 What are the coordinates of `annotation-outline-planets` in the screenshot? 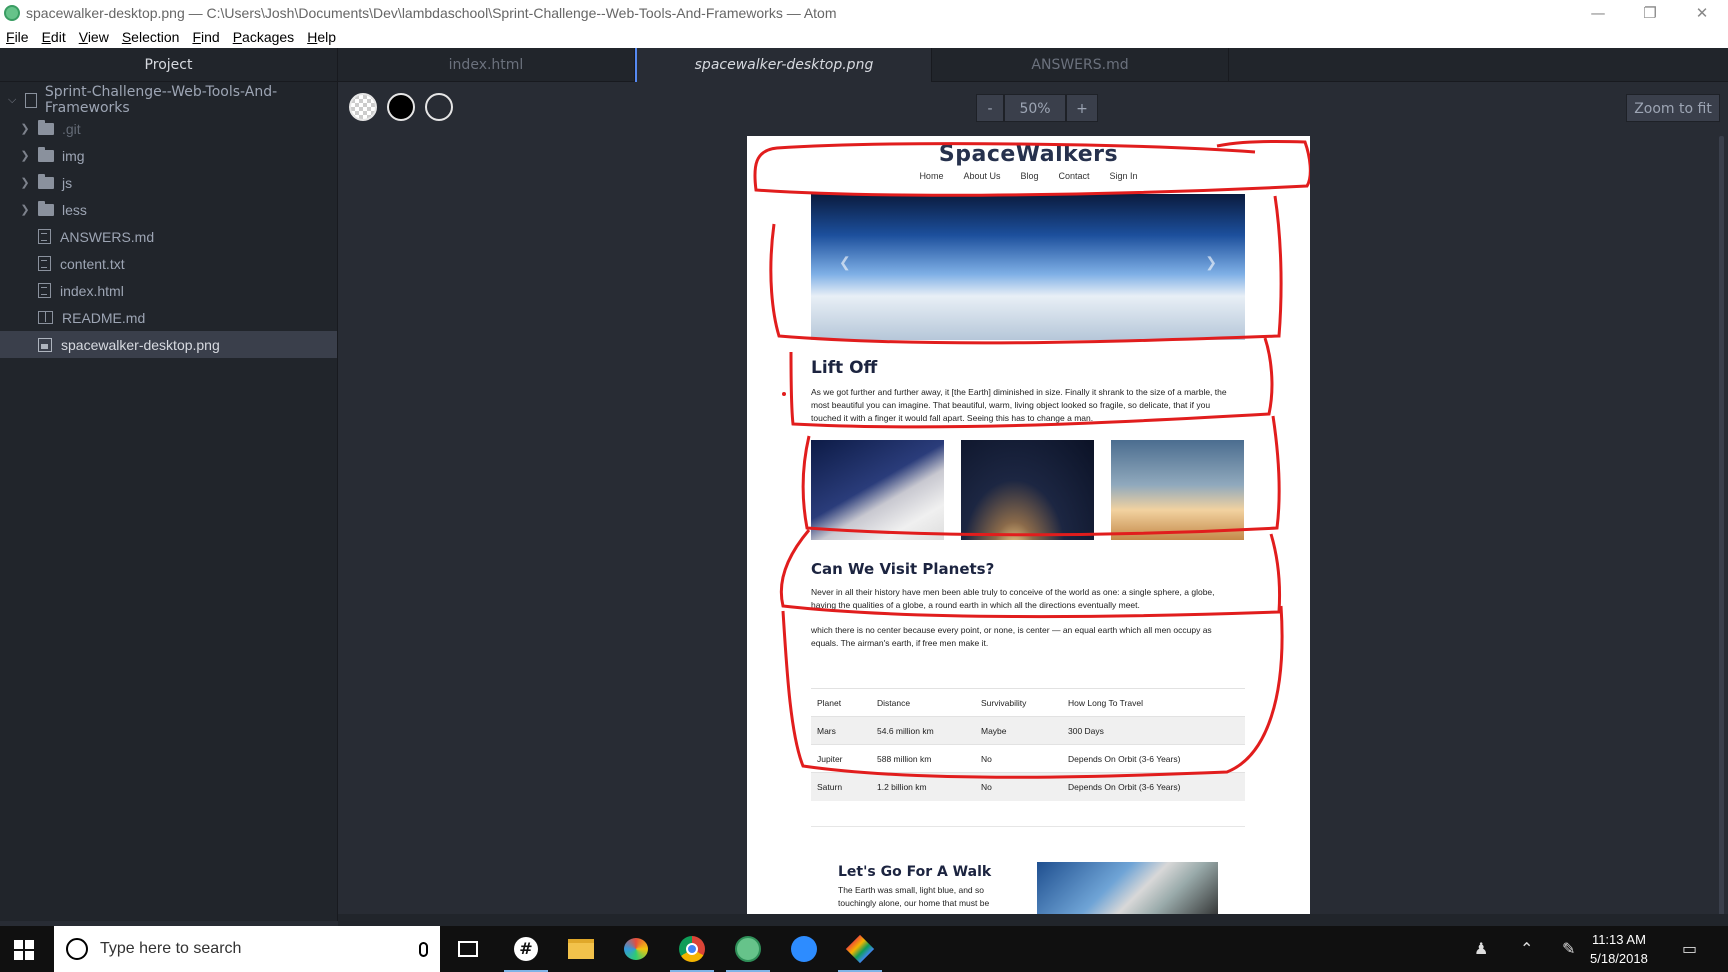 It's located at (1030, 574).